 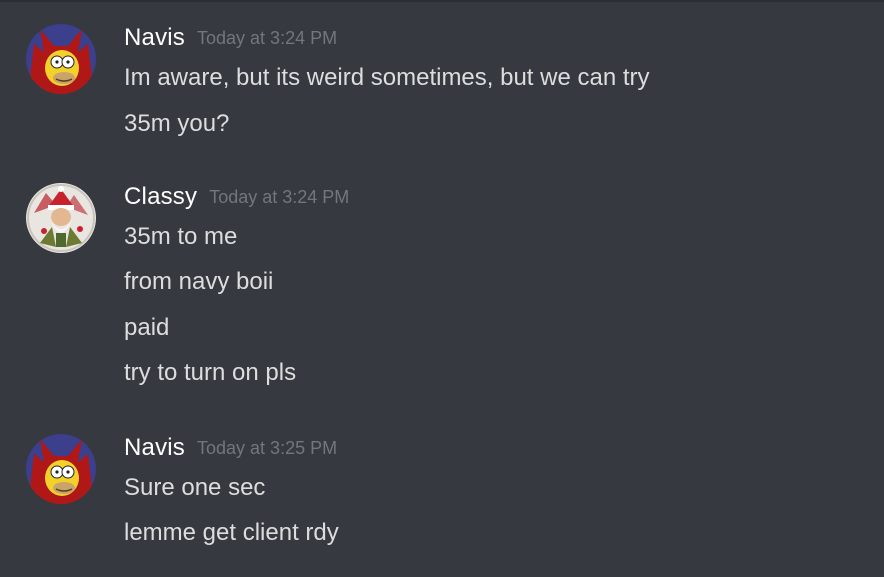 I want to click on message-text: lemme get client rdy, so click(x=231, y=532).